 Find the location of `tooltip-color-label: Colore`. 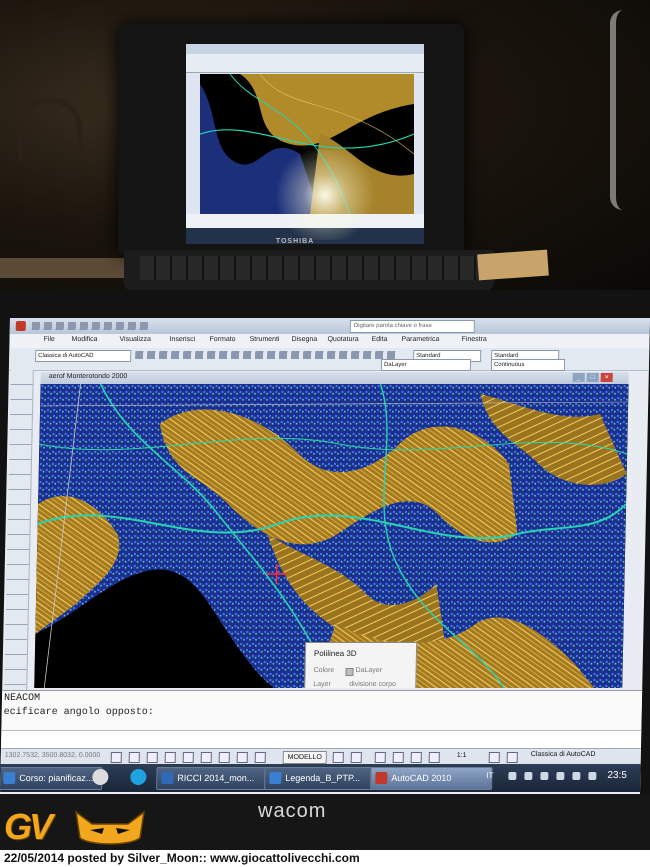

tooltip-color-label: Colore is located at coordinates (324, 670).